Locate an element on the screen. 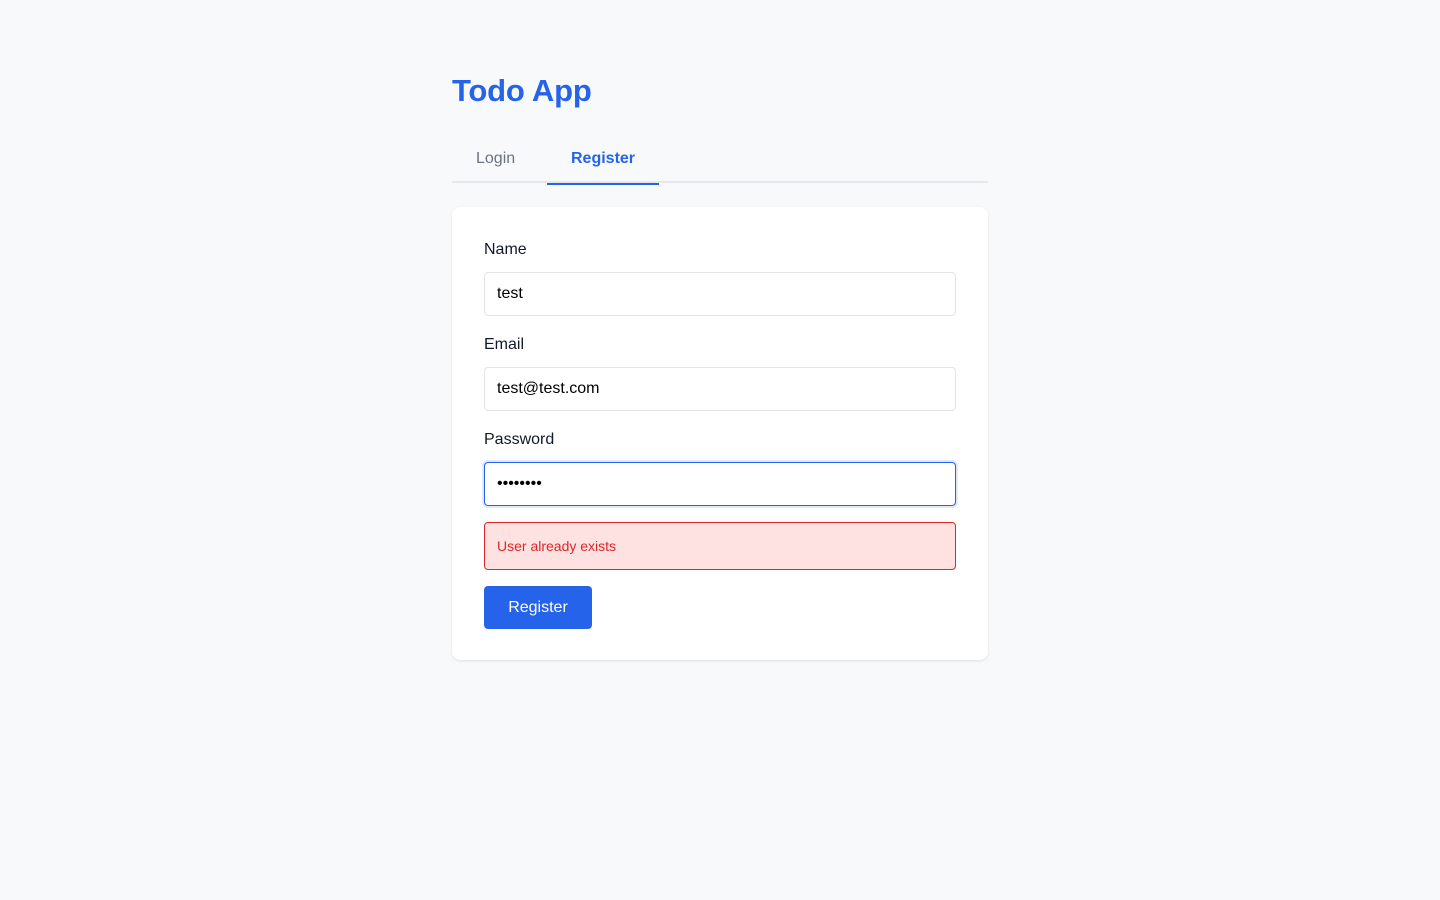 Image resolution: width=1440 pixels, height=900 pixels. email-field-group: Email is located at coordinates (720, 372).